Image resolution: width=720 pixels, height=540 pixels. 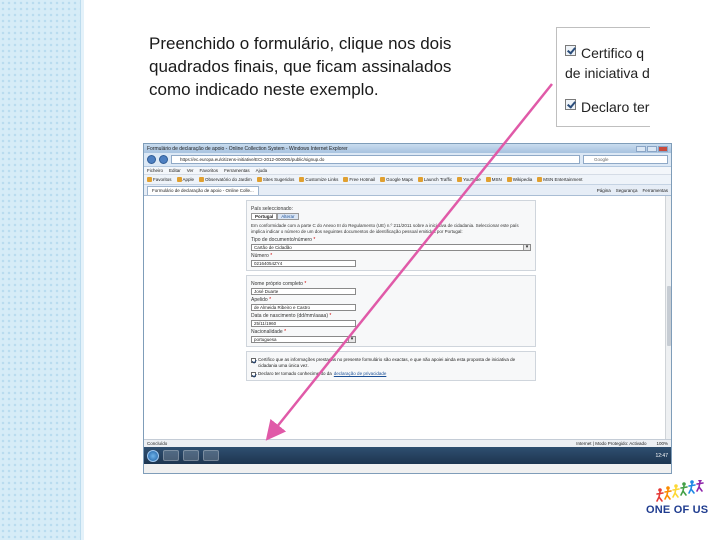 What do you see at coordinates (155, 170) in the screenshot?
I see `menu-item: Ficheiro` at bounding box center [155, 170].